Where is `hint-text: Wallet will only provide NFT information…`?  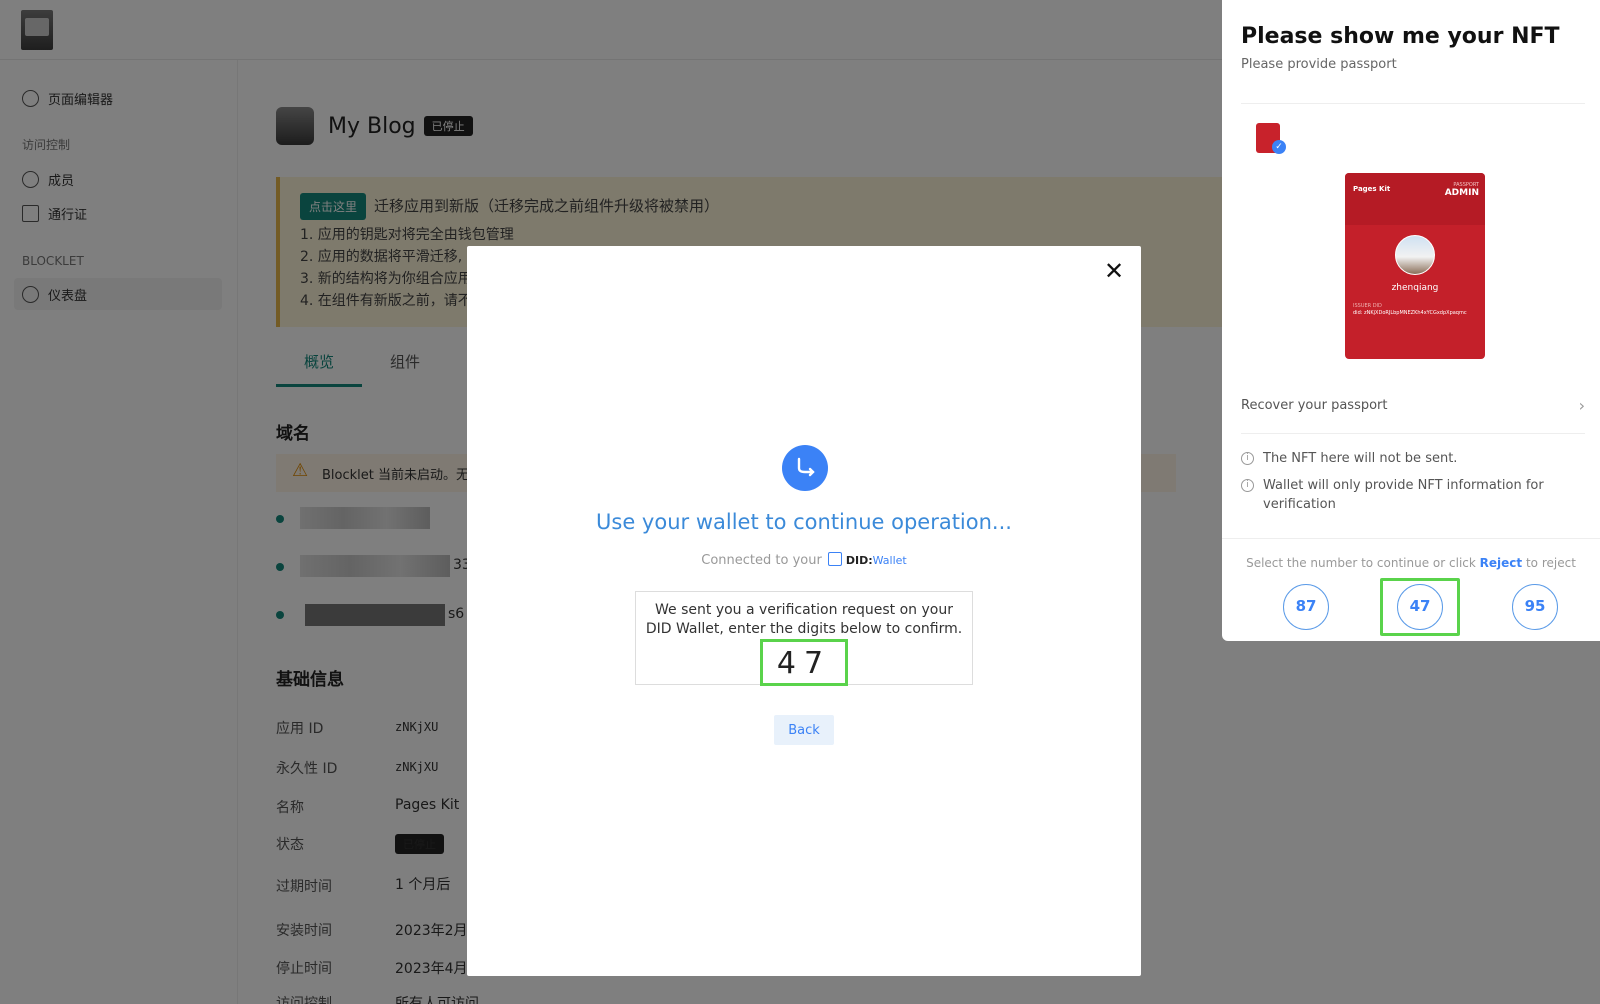 hint-text: Wallet will only provide NFT information… is located at coordinates (1403, 495).